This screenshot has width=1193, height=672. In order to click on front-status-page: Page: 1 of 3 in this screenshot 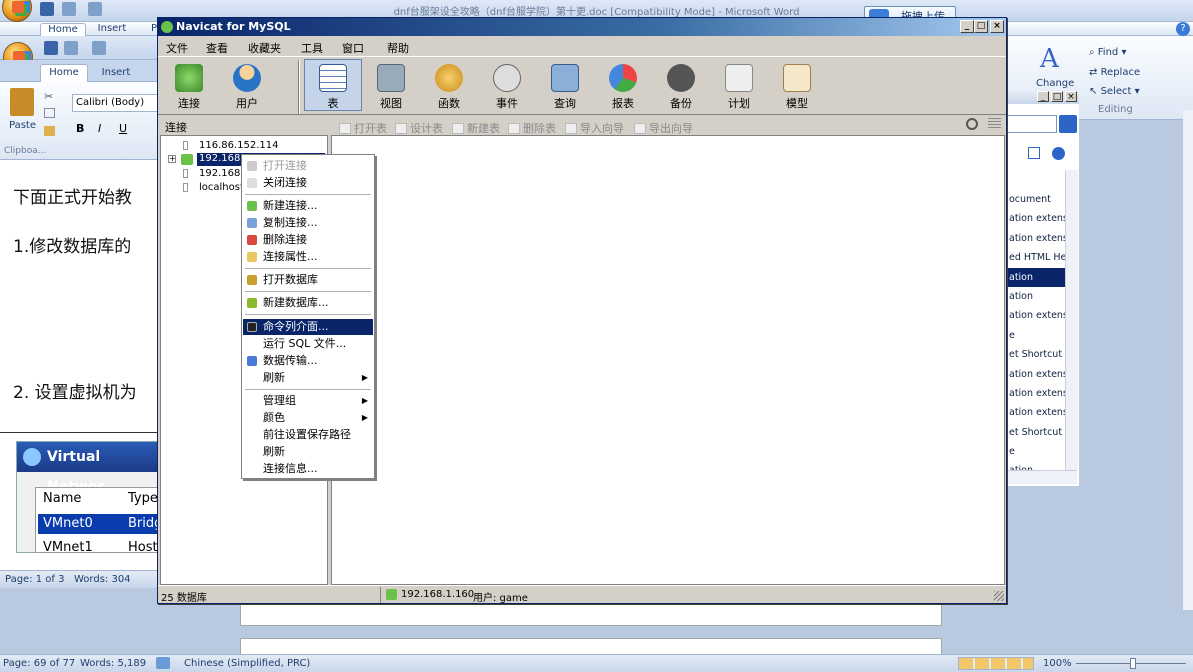, I will do `click(34, 579)`.